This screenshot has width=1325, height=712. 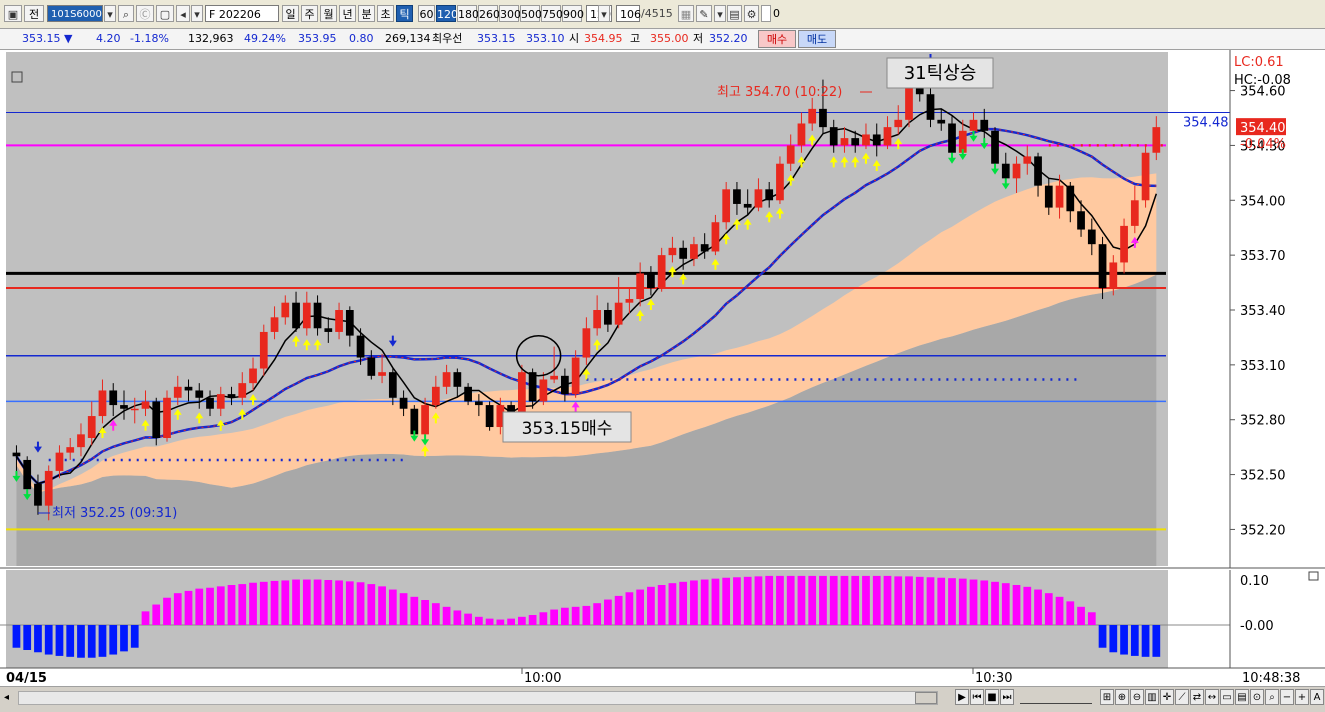 What do you see at coordinates (75, 13) in the screenshot?
I see `symbol-code-input: 101S6000` at bounding box center [75, 13].